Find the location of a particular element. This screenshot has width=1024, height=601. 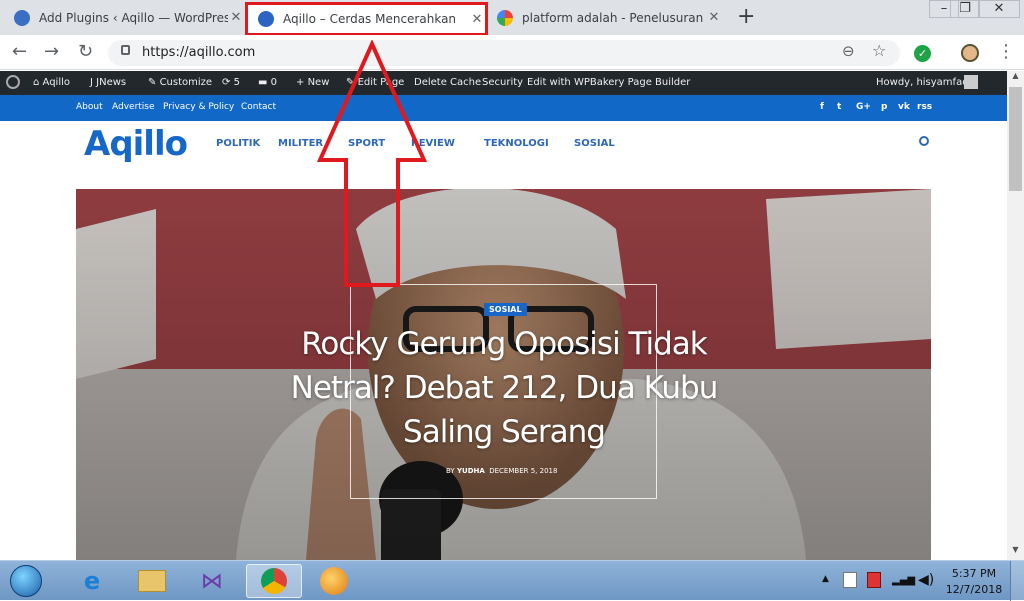

admin-customize-link: ✎ Customize is located at coordinates (180, 82).